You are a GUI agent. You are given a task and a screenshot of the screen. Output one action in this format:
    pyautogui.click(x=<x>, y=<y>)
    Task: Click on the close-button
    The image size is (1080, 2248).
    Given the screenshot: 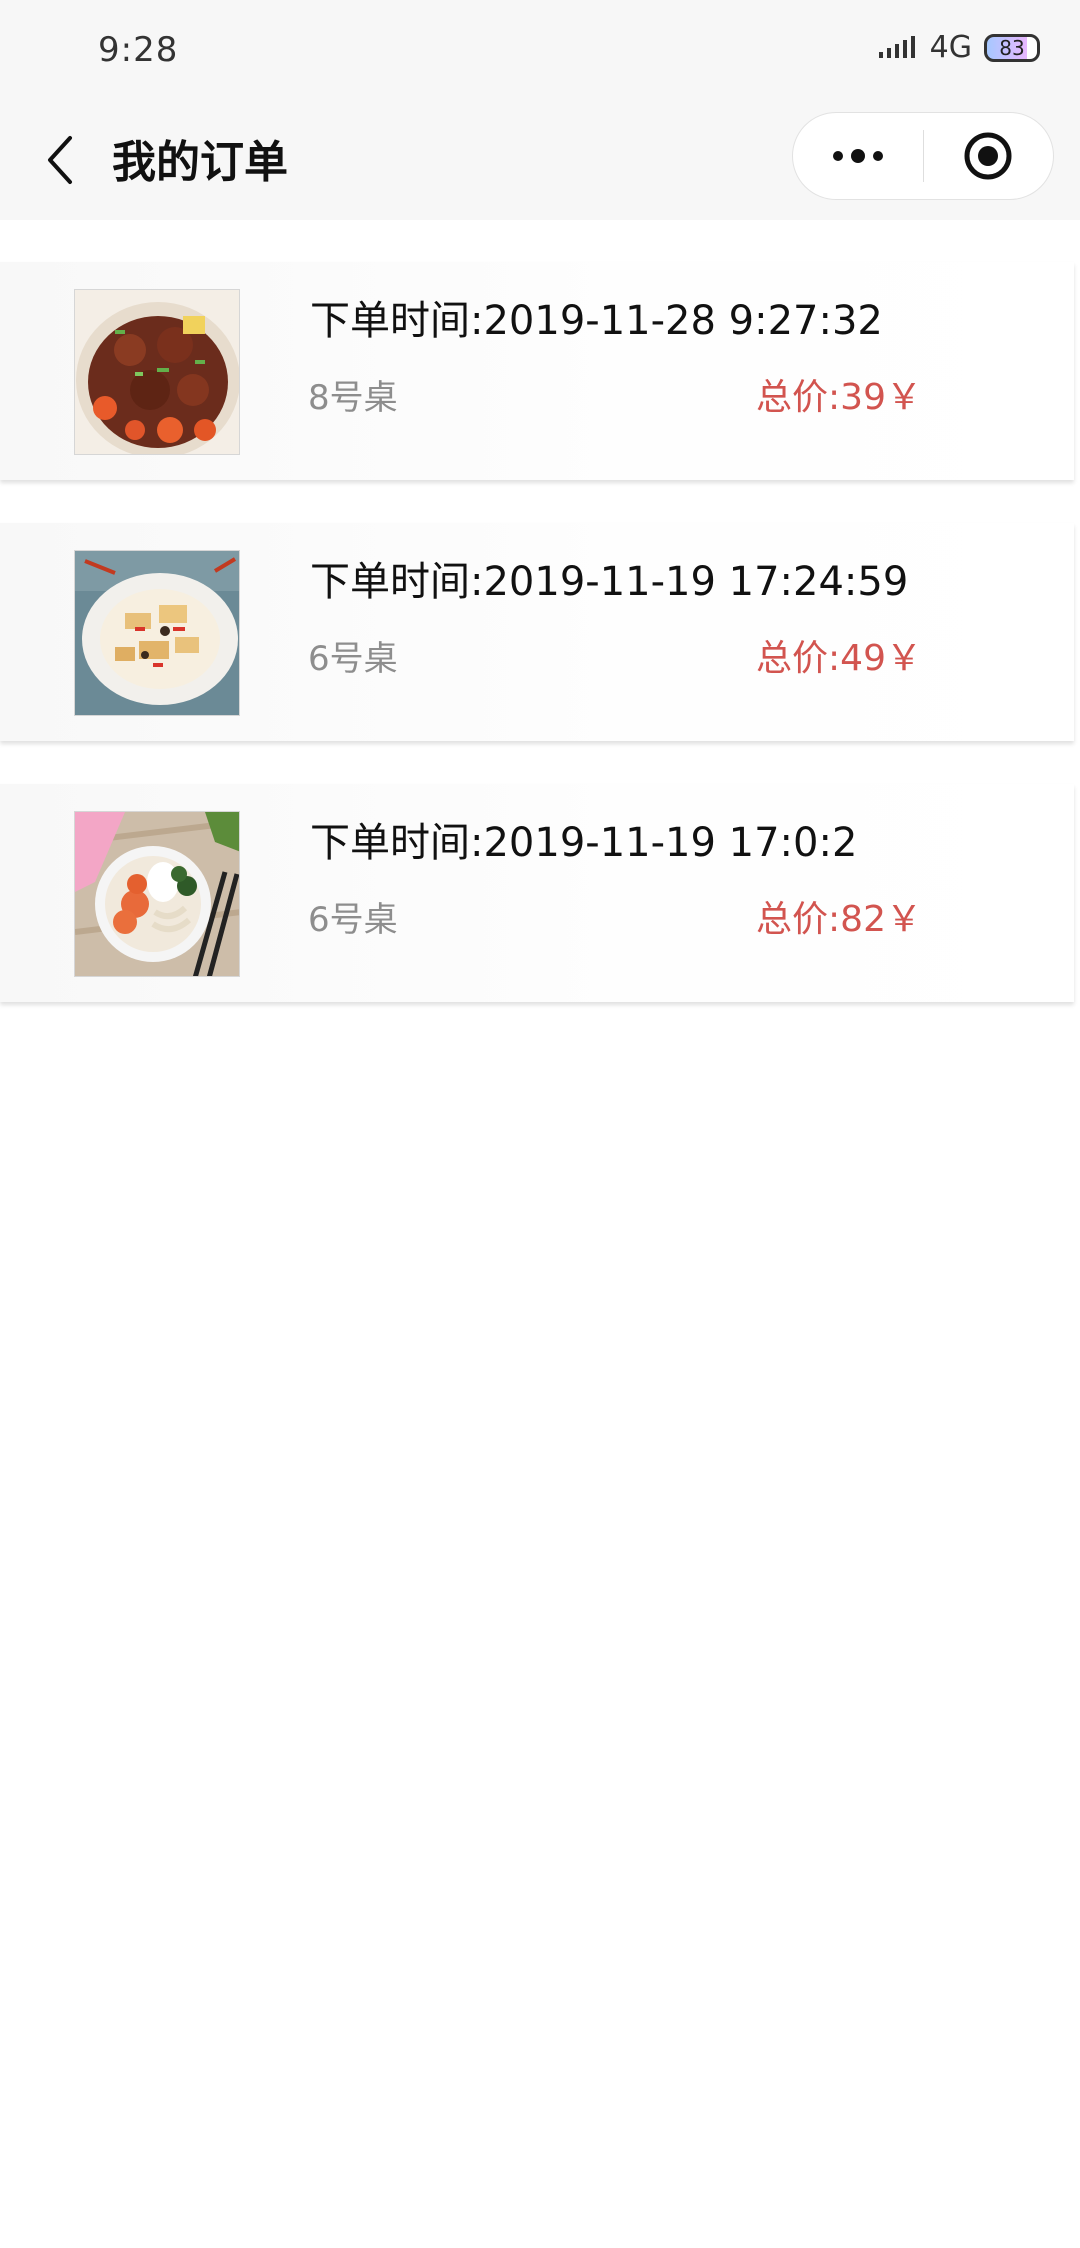 What is the action you would take?
    pyautogui.click(x=989, y=156)
    